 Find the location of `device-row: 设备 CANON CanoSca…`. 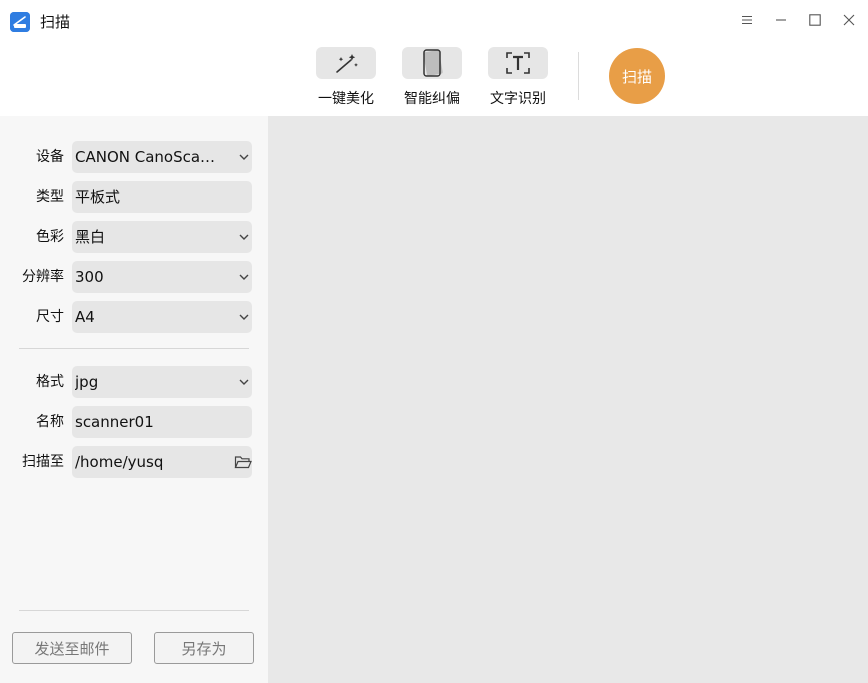

device-row: 设备 CANON CanoSca… is located at coordinates (134, 157).